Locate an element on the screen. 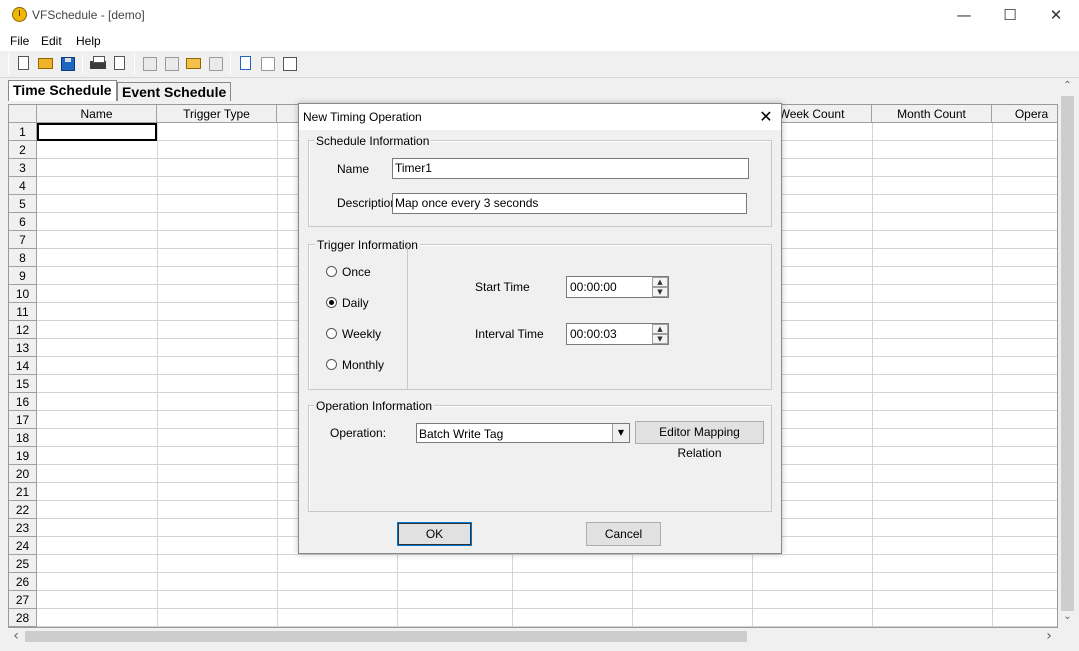 This screenshot has height=651, width=1079. tab-time-schedule: Time Schedule is located at coordinates (62, 90).